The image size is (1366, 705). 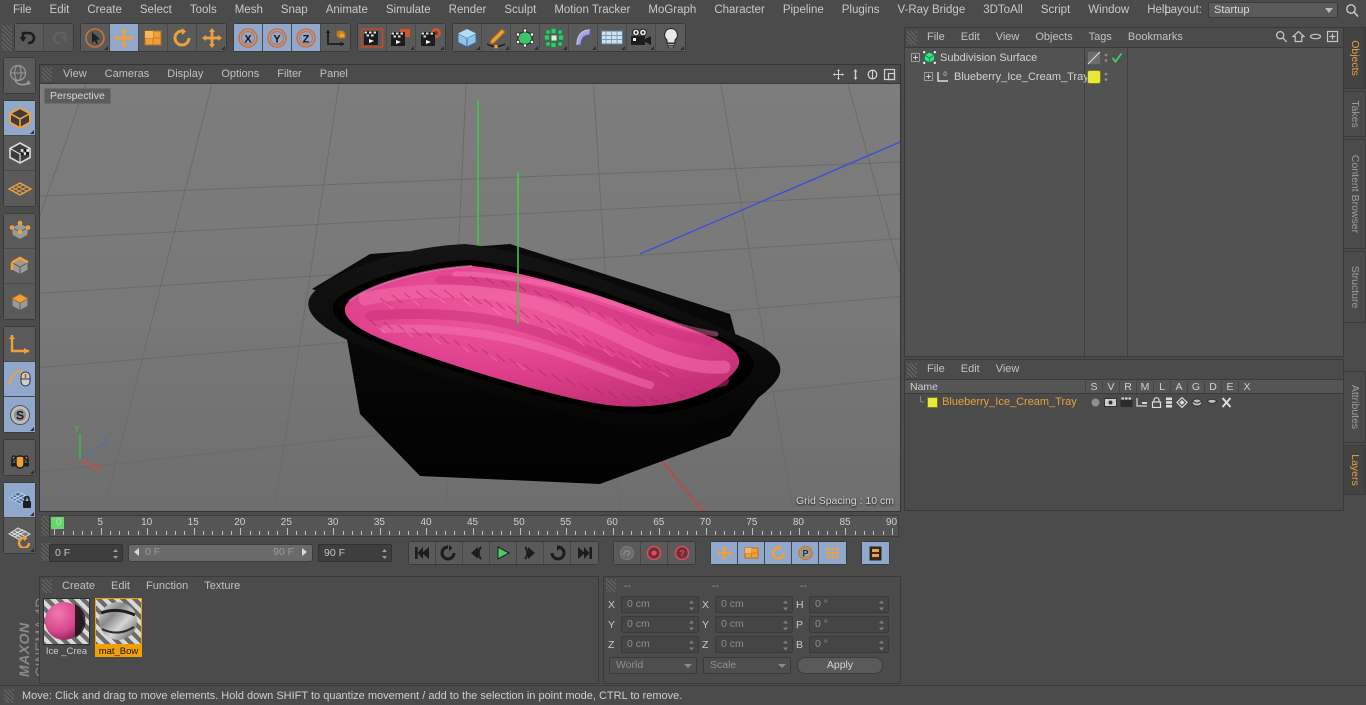 I want to click on material-swatch: mat_Bow, so click(x=118, y=639).